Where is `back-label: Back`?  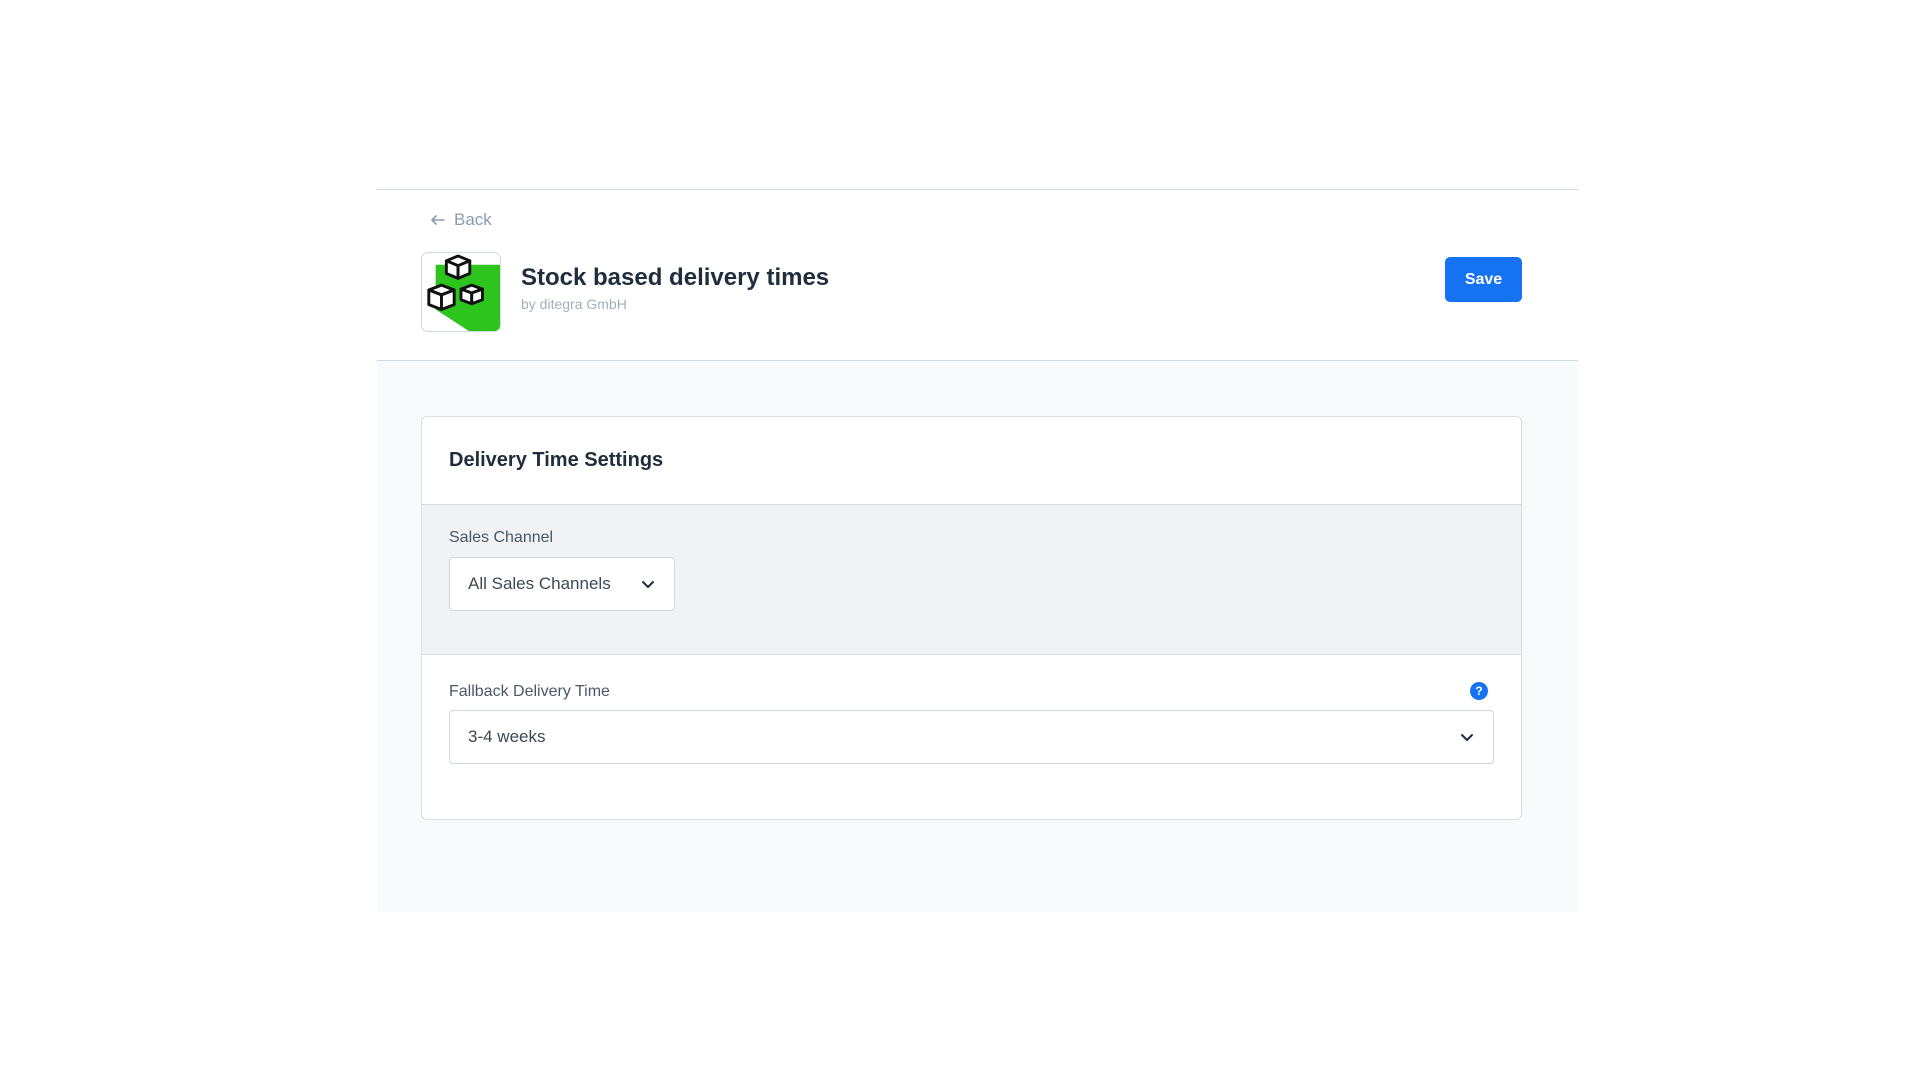
back-label: Back is located at coordinates (473, 219).